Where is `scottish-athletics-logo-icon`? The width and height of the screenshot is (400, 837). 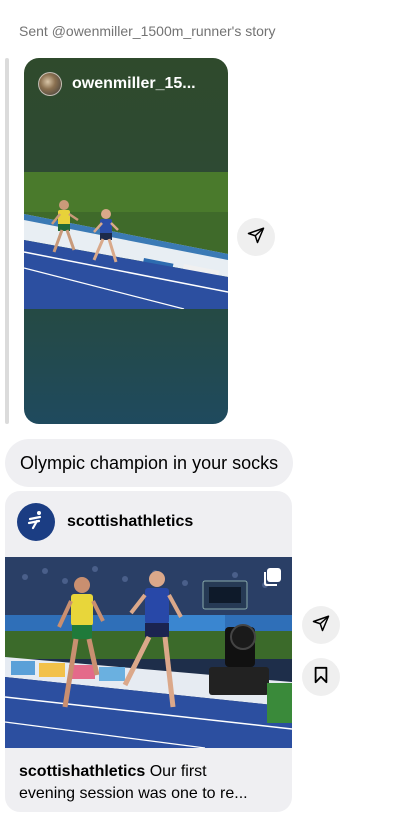 scottish-athletics-logo-icon is located at coordinates (36, 522).